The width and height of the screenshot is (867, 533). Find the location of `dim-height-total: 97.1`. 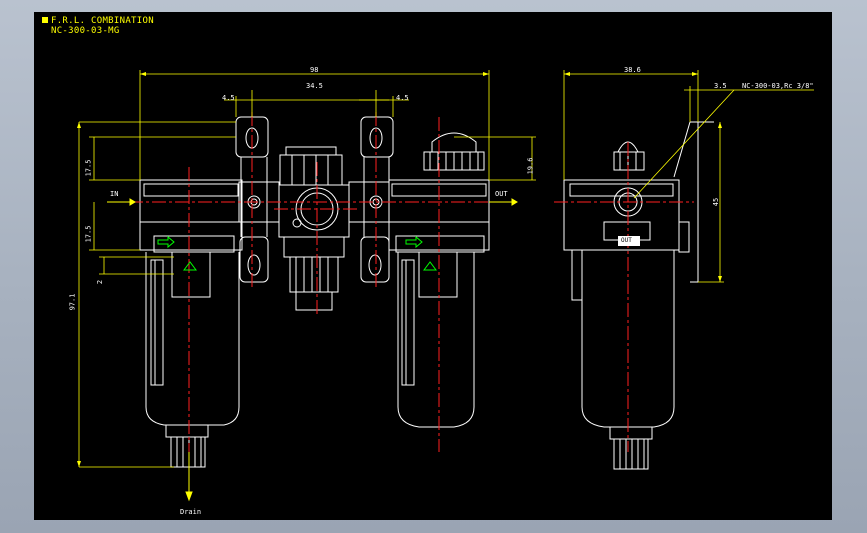

dim-height-total: 97.1 is located at coordinates (72, 302).